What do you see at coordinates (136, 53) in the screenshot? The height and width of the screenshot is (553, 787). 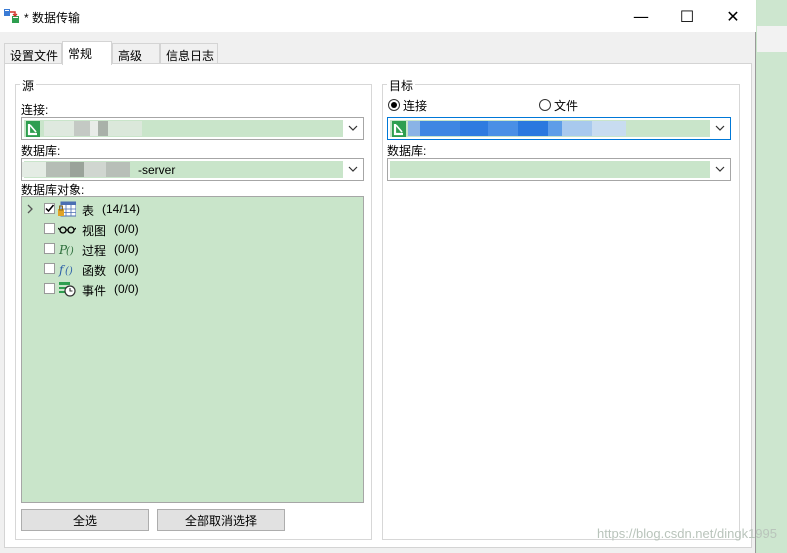 I see `tab-advanced: 高级` at bounding box center [136, 53].